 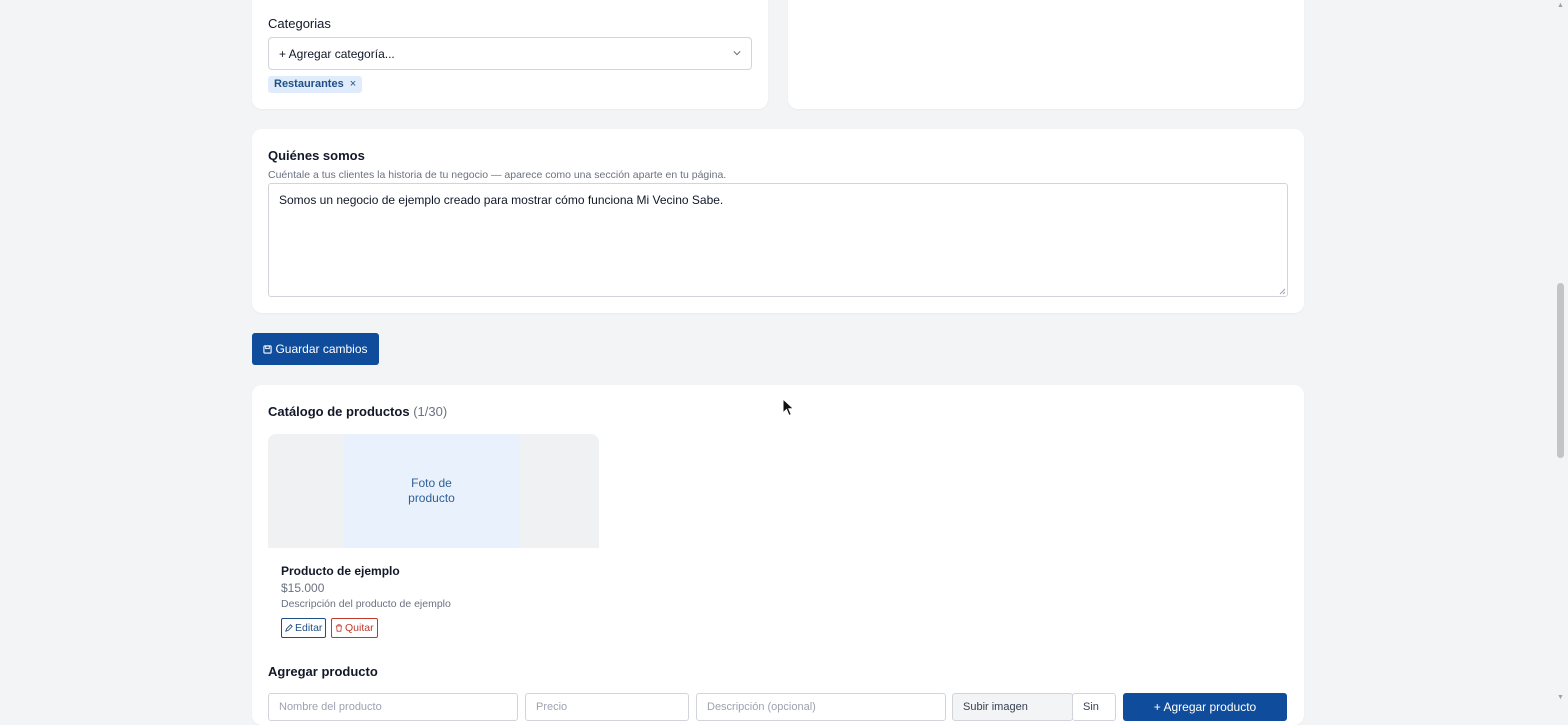 What do you see at coordinates (339, 411) in the screenshot?
I see `catalog-title-text: Catálogo de productos` at bounding box center [339, 411].